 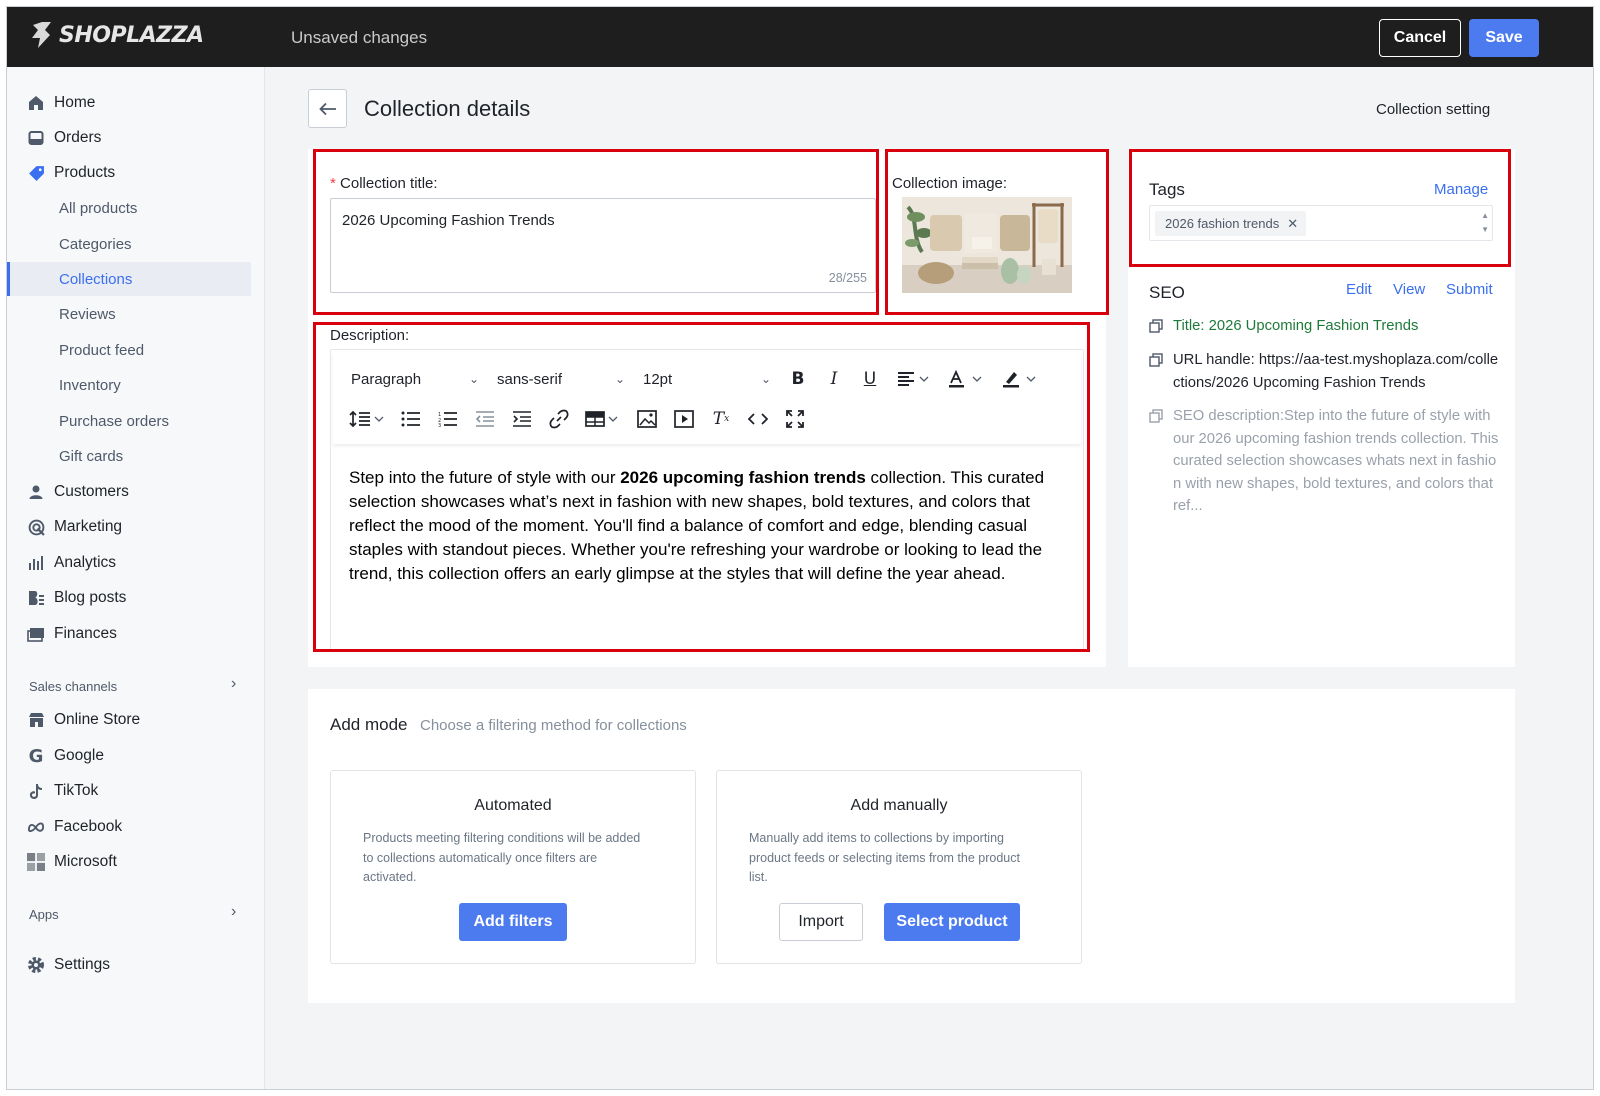 I want to click on sidebar-item-facebook: Facebook, so click(x=136, y=827).